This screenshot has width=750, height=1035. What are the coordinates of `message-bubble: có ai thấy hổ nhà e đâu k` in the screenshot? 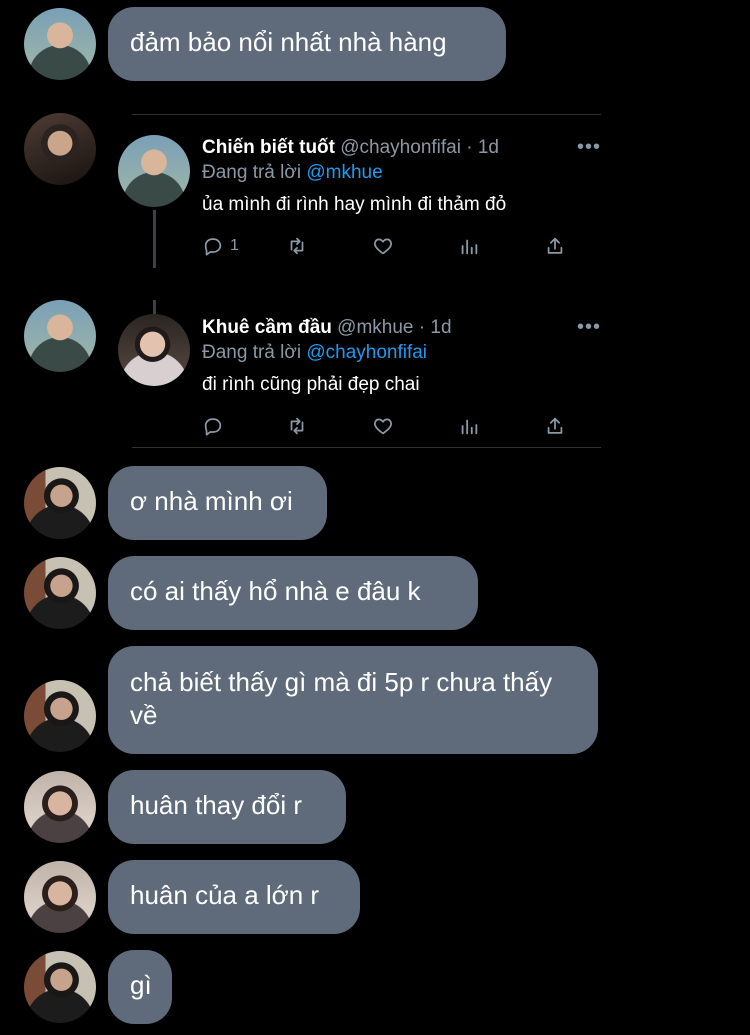 It's located at (293, 593).